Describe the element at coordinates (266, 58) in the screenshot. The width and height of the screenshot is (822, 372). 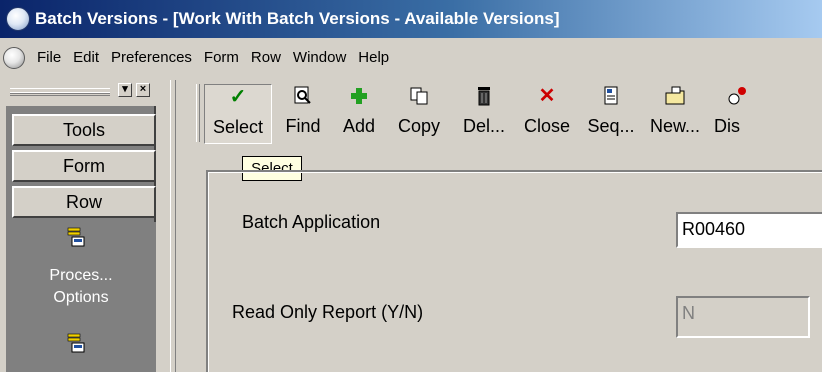
I see `menu-row: Row` at that location.